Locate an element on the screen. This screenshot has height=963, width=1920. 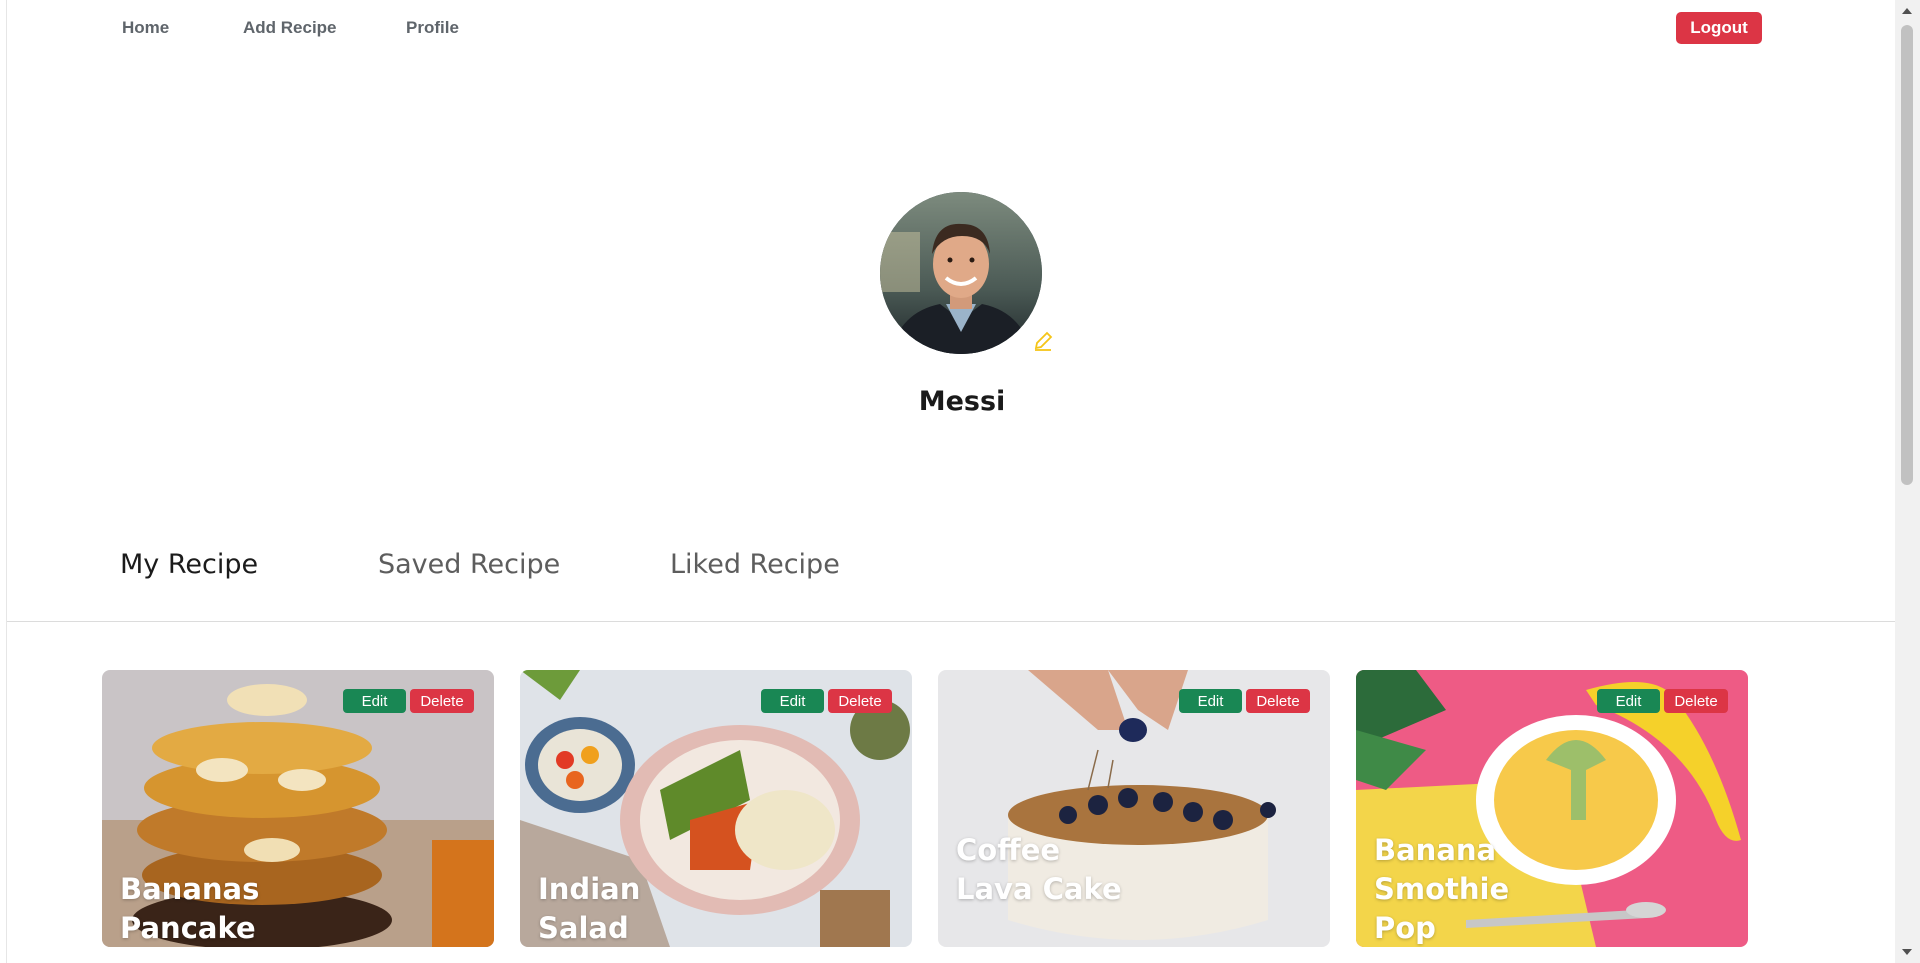
tabs-divider is located at coordinates (951, 621).